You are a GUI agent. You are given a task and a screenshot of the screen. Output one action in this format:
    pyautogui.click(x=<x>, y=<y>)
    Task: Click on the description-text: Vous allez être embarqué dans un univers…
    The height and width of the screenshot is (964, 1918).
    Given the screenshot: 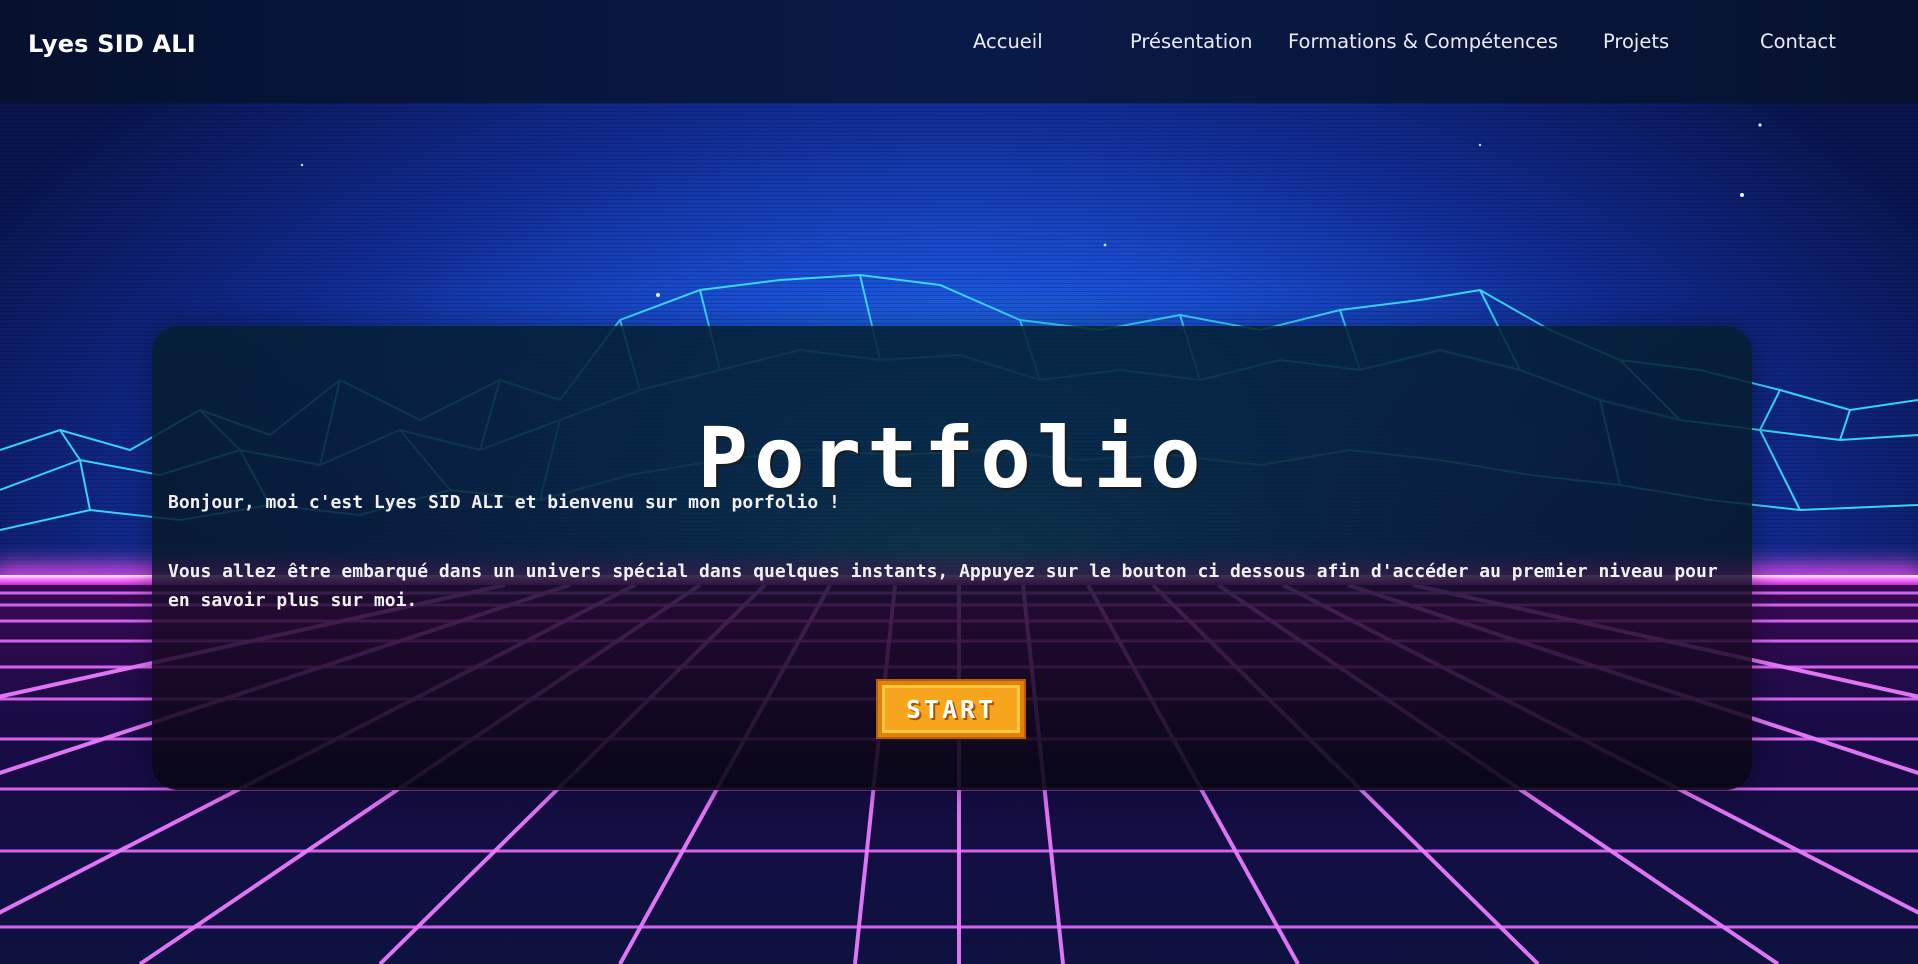 What is the action you would take?
    pyautogui.click(x=943, y=586)
    